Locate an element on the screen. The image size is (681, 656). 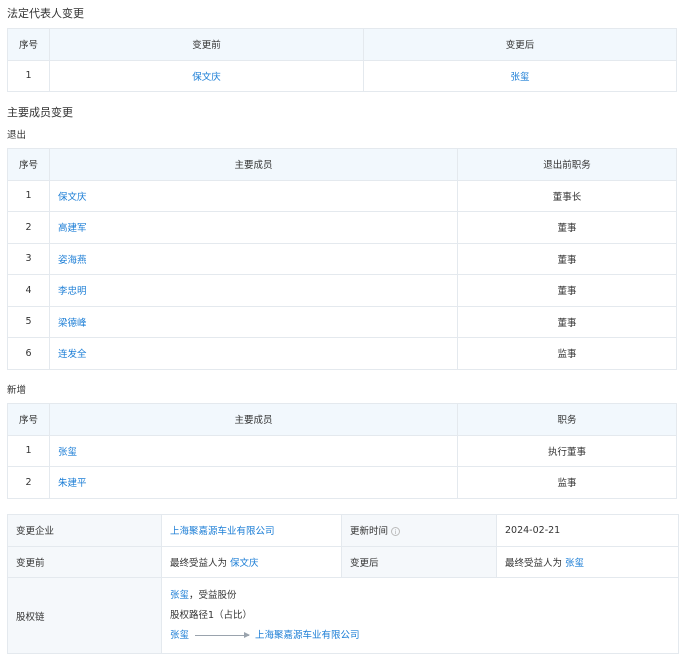
chain-label: 股权链 is located at coordinates (84, 615).